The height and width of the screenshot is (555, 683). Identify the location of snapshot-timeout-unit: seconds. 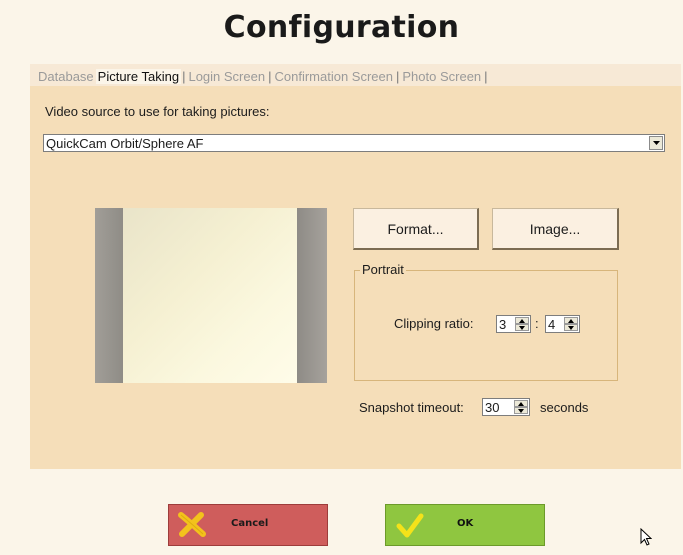
(564, 407).